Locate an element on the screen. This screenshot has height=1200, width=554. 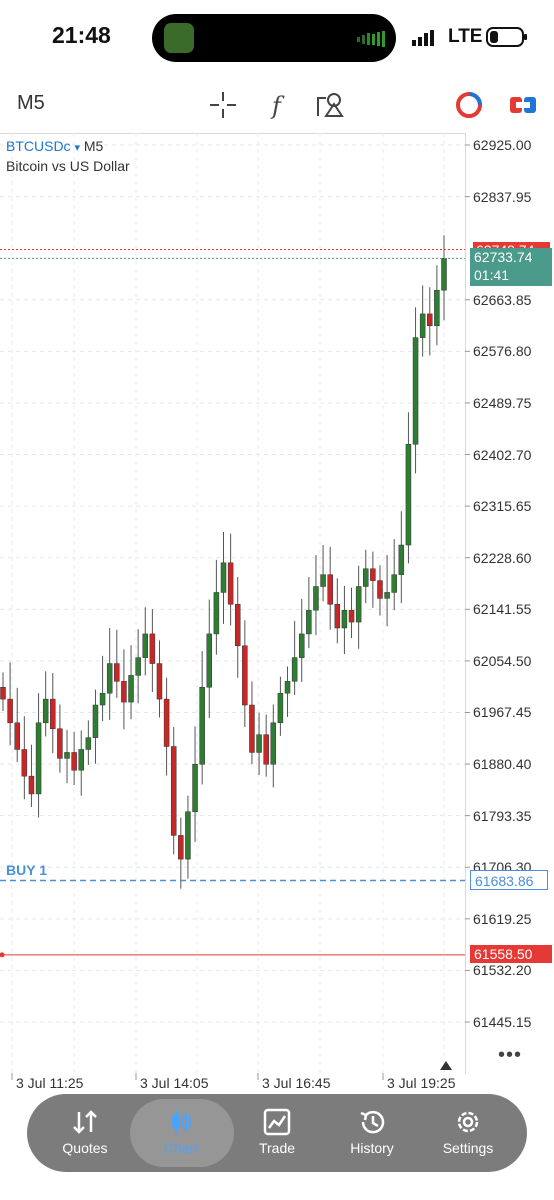
y-tick-label: 62576.80 is located at coordinates (502, 351).